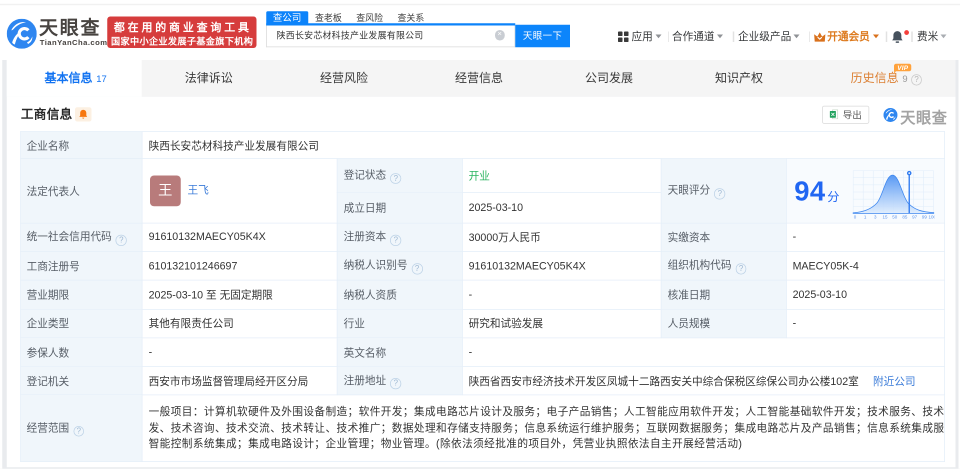  What do you see at coordinates (855, 216) in the screenshot?
I see `svg-text: 0` at bounding box center [855, 216].